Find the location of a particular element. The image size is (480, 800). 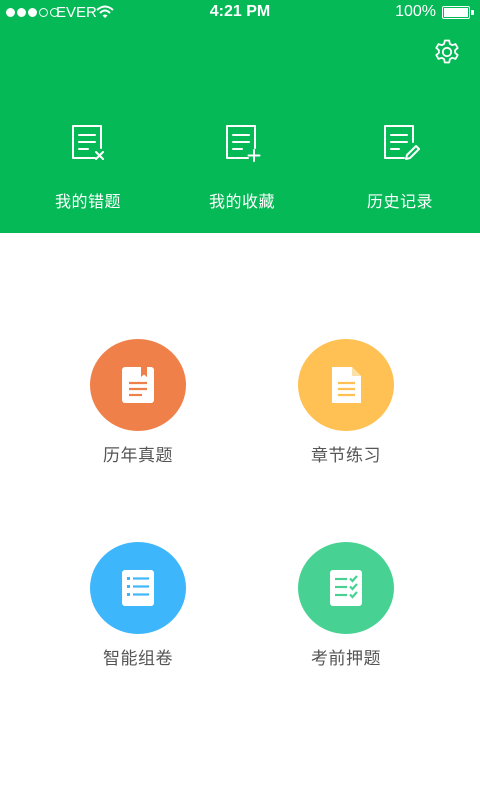

history-label: 历史记录 is located at coordinates (399, 201).